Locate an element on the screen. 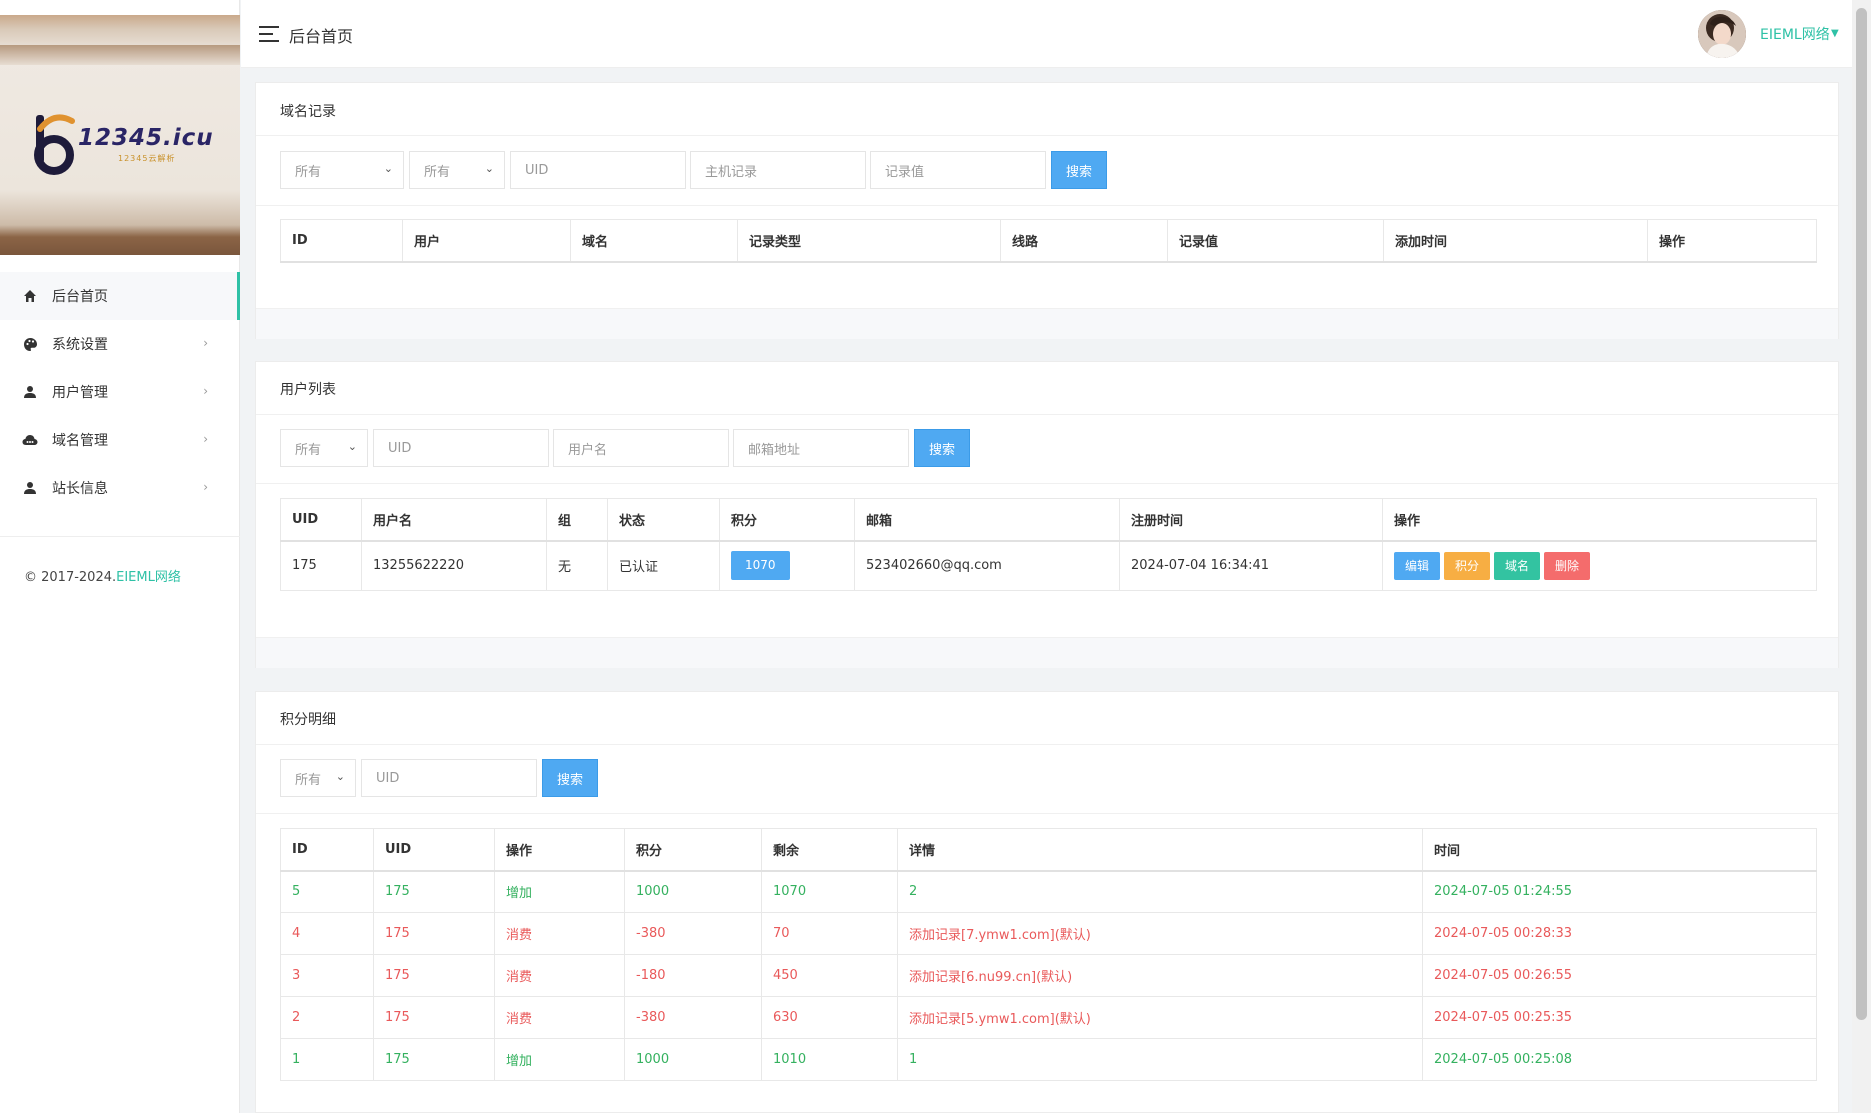 This screenshot has width=1871, height=1113. cell-id: 4 is located at coordinates (327, 933).